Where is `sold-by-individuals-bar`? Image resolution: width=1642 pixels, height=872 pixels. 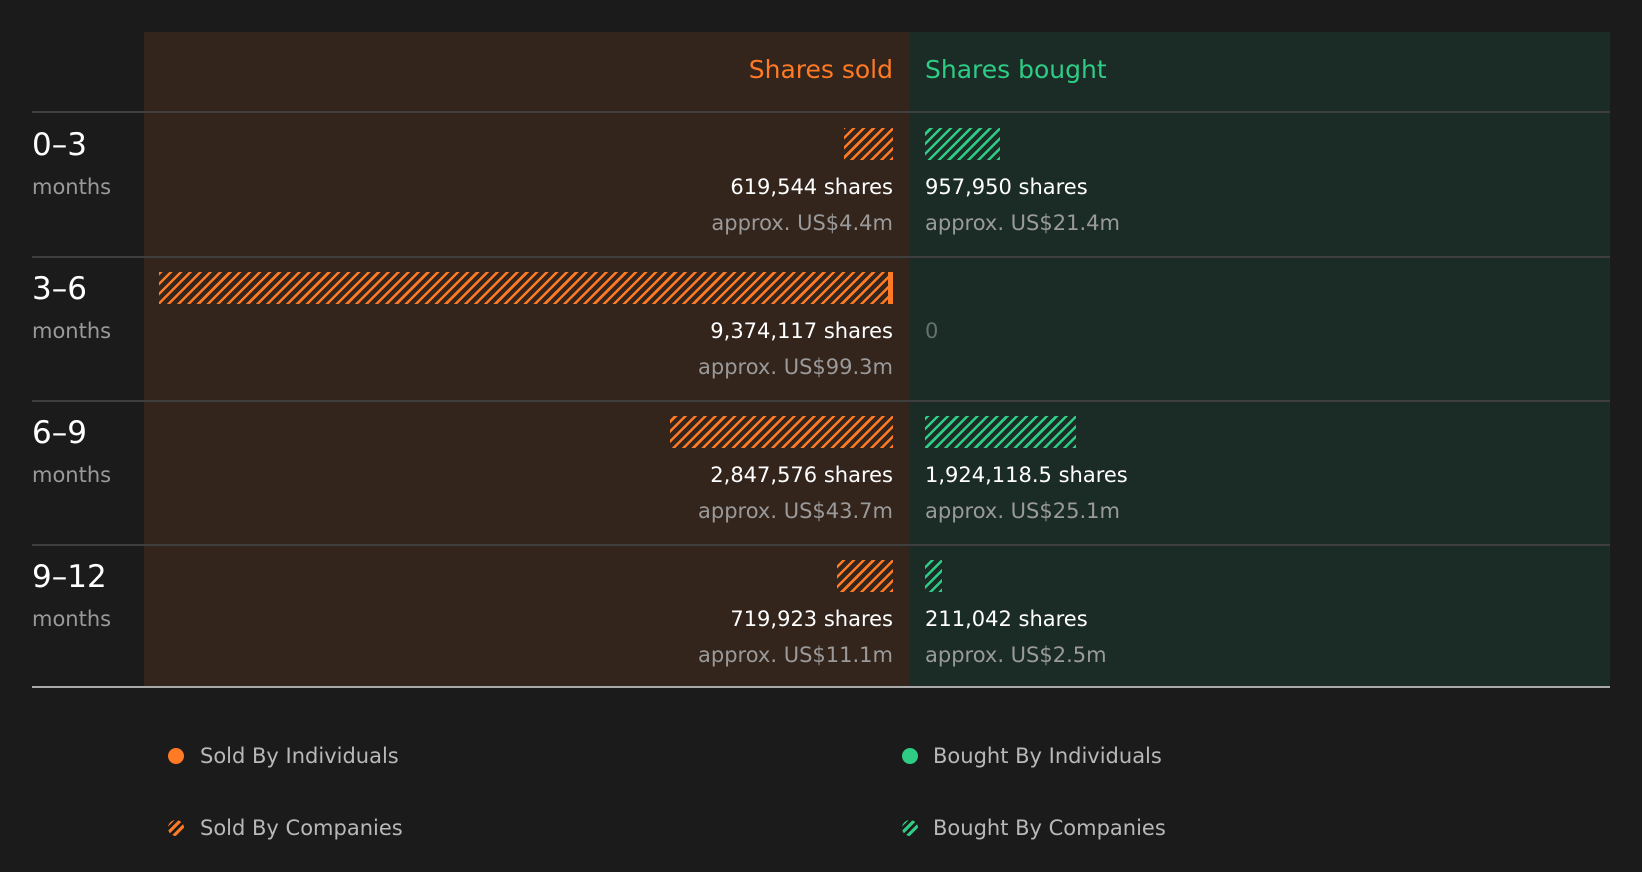
sold-by-individuals-bar is located at coordinates (890, 288).